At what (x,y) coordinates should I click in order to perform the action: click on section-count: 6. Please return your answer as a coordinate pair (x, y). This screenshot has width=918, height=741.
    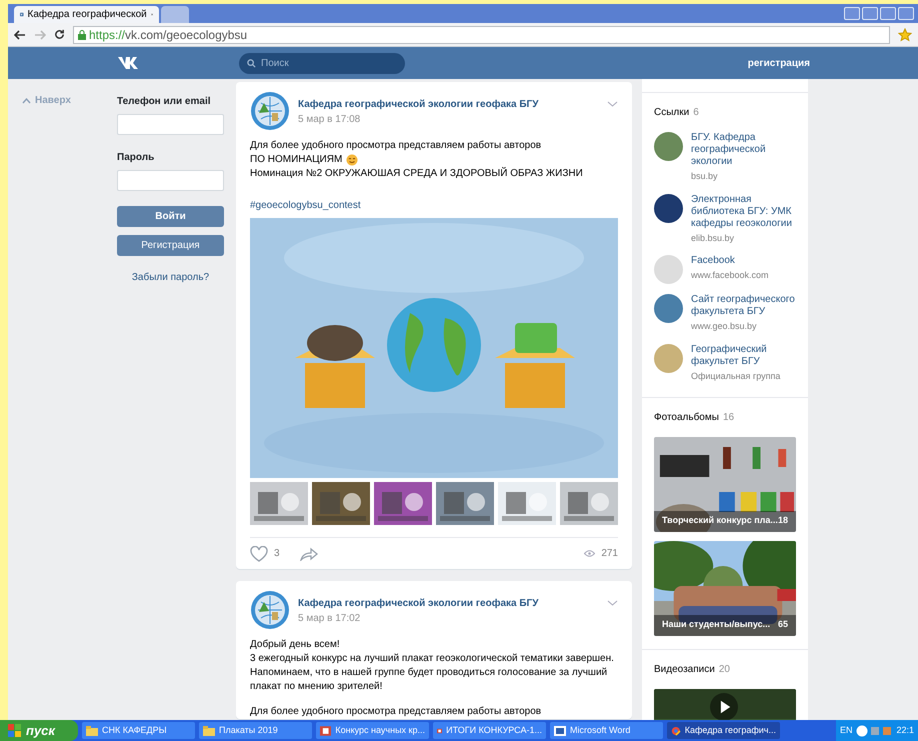
    Looking at the image, I should click on (696, 113).